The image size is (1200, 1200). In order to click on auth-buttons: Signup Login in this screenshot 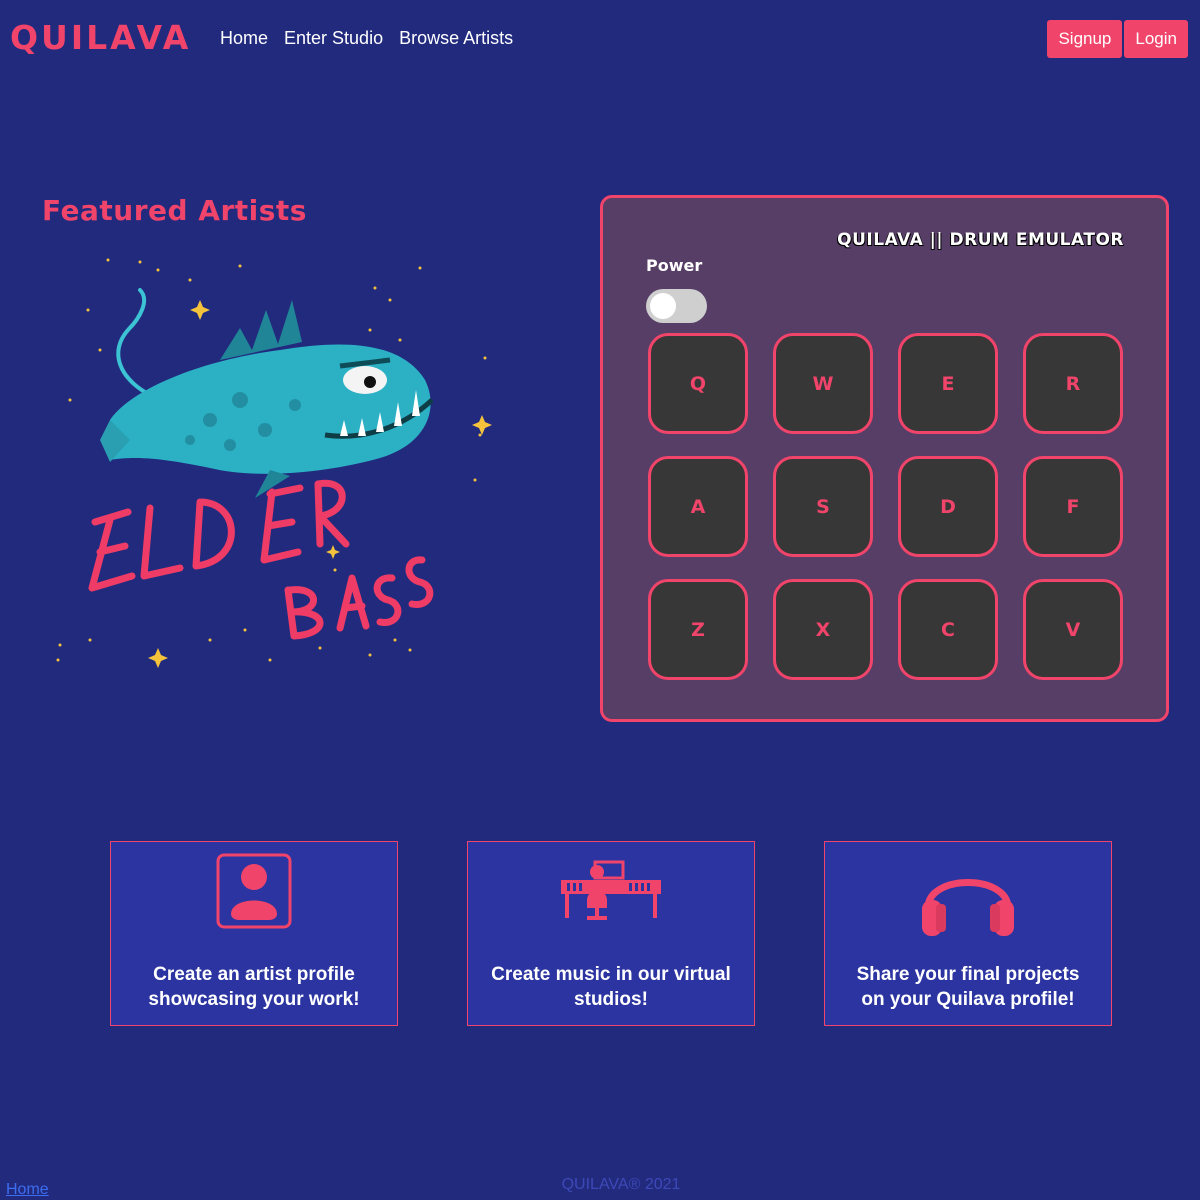, I will do `click(1117, 39)`.